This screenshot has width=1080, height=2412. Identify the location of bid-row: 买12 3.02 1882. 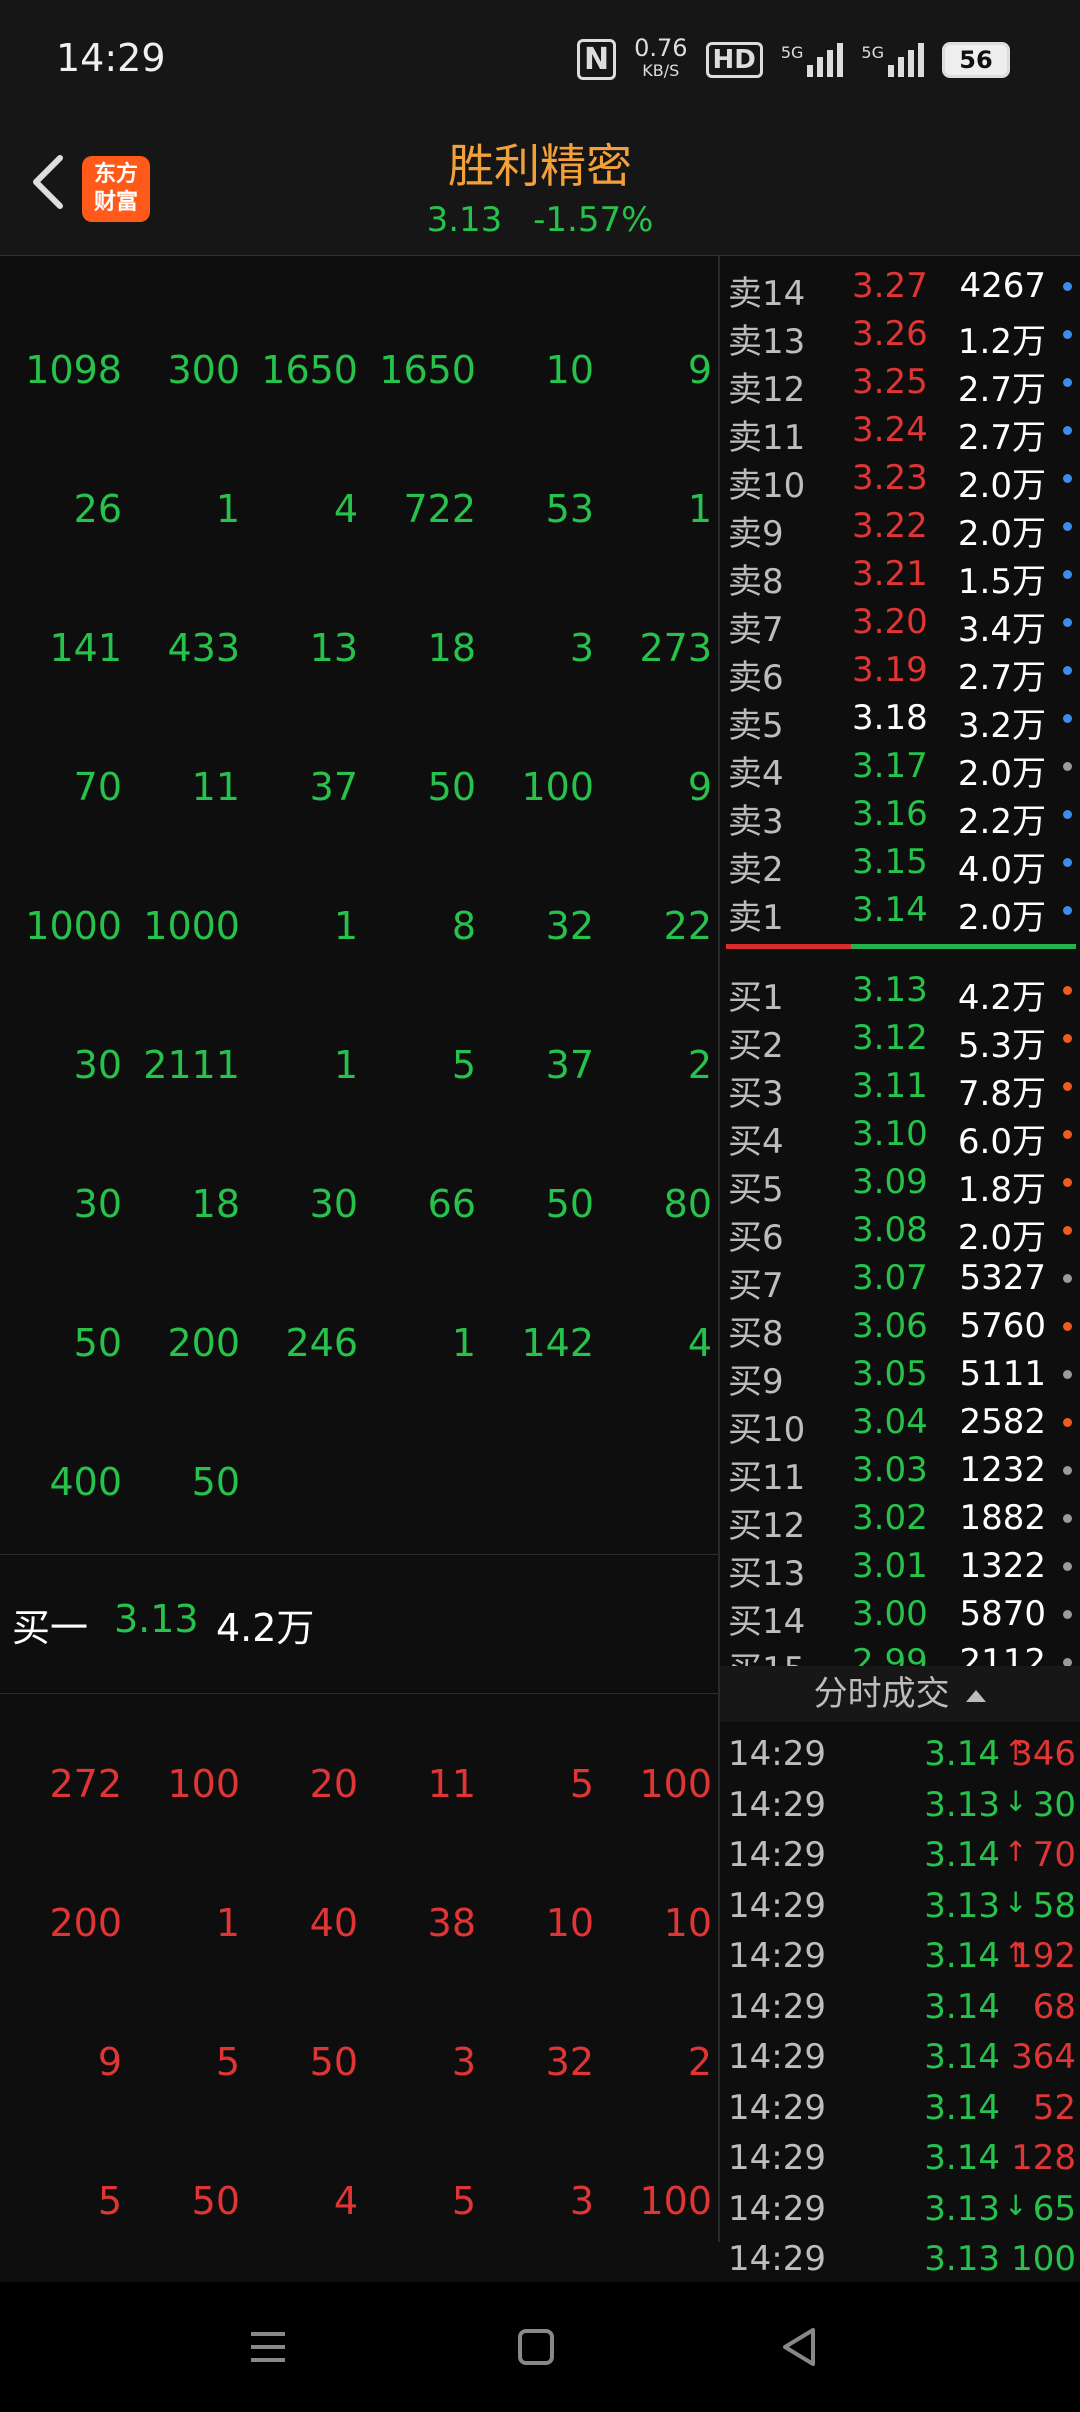
(900, 1521).